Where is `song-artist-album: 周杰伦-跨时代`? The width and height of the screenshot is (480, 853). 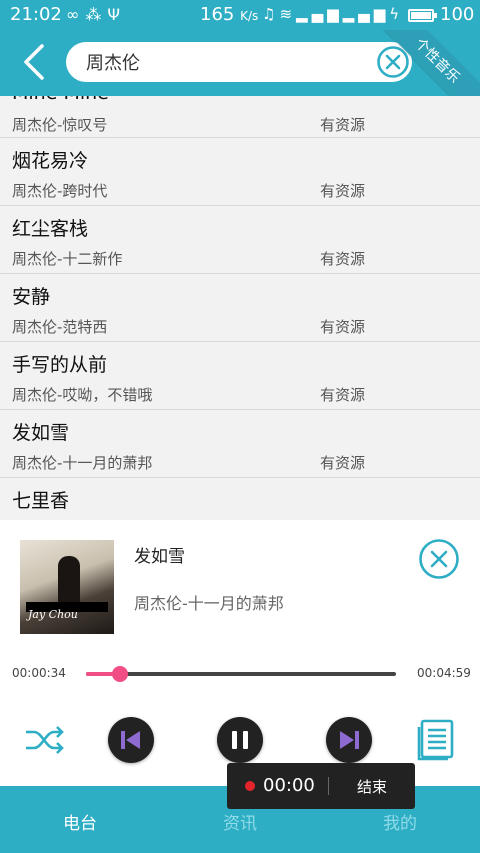
song-artist-album: 周杰伦-跨时代 is located at coordinates (60, 191).